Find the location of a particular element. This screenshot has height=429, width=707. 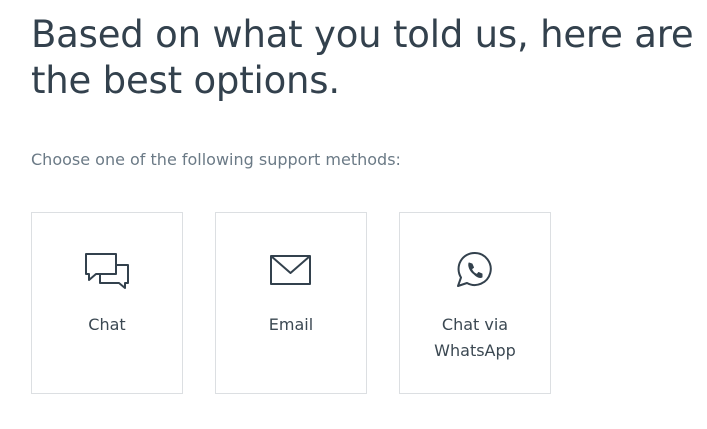

email-option-label: Email is located at coordinates (291, 324).